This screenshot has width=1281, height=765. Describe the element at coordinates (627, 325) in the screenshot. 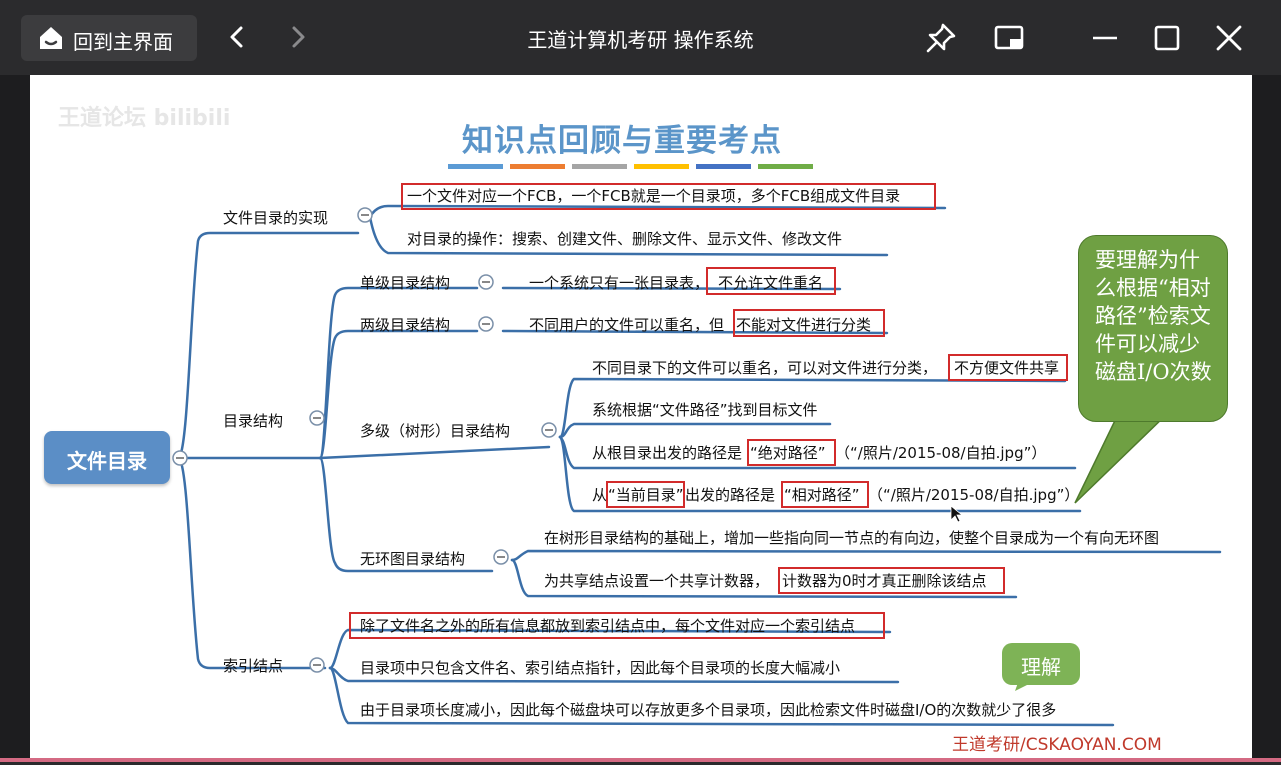

I see `two-level-desc: 不同用户的文件可以重名，但` at that location.